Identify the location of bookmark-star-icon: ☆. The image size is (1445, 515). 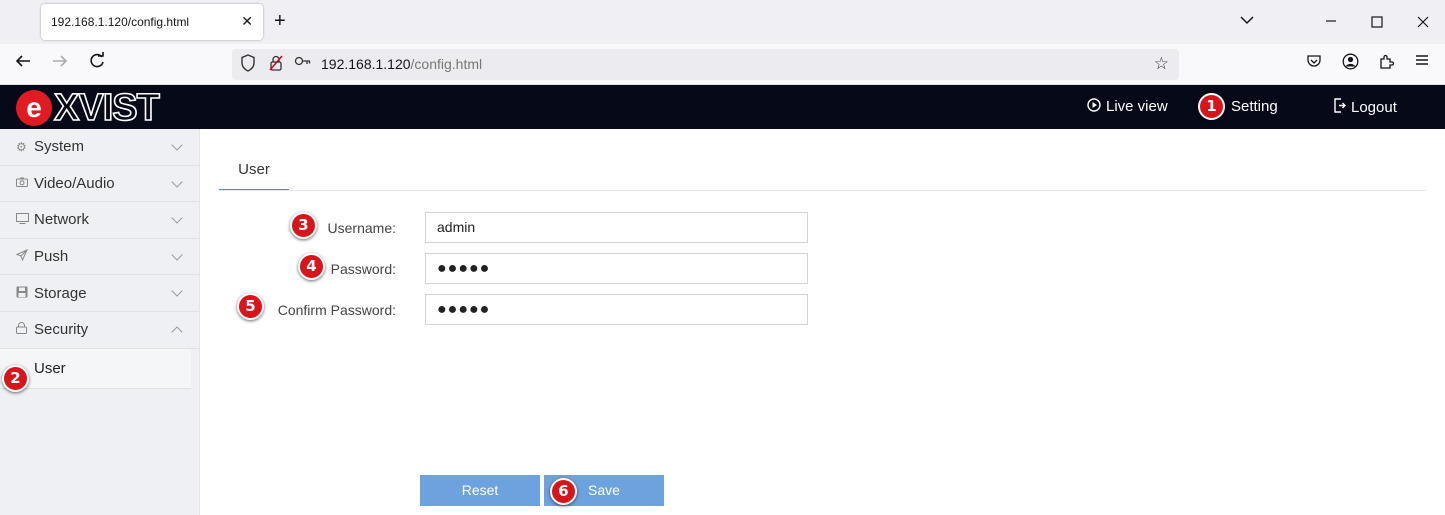
(1161, 64).